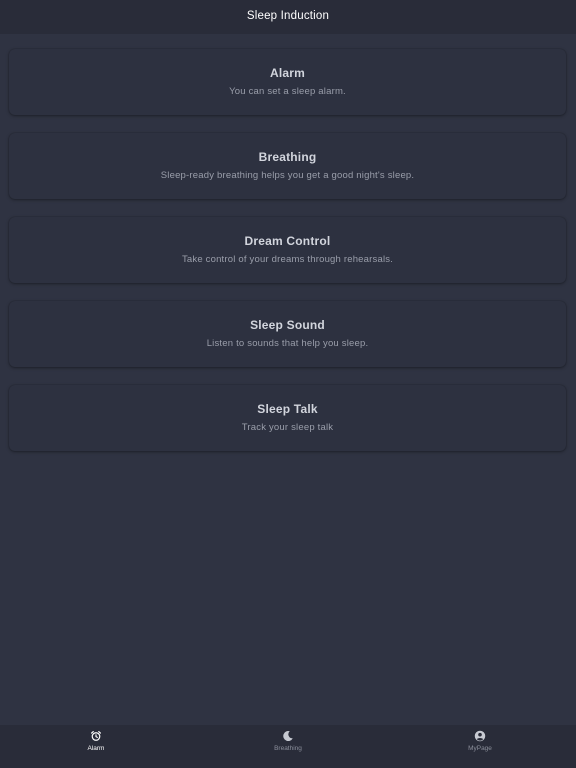  I want to click on card-alarm: Alarm You can set a sleep alarm., so click(287, 82).